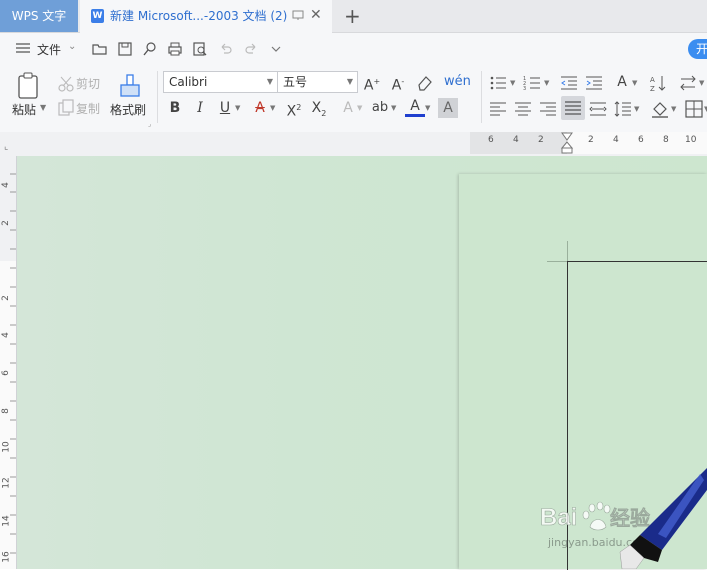 The image size is (707, 570). What do you see at coordinates (128, 109) in the screenshot?
I see `format-painter-button: 格式刷` at bounding box center [128, 109].